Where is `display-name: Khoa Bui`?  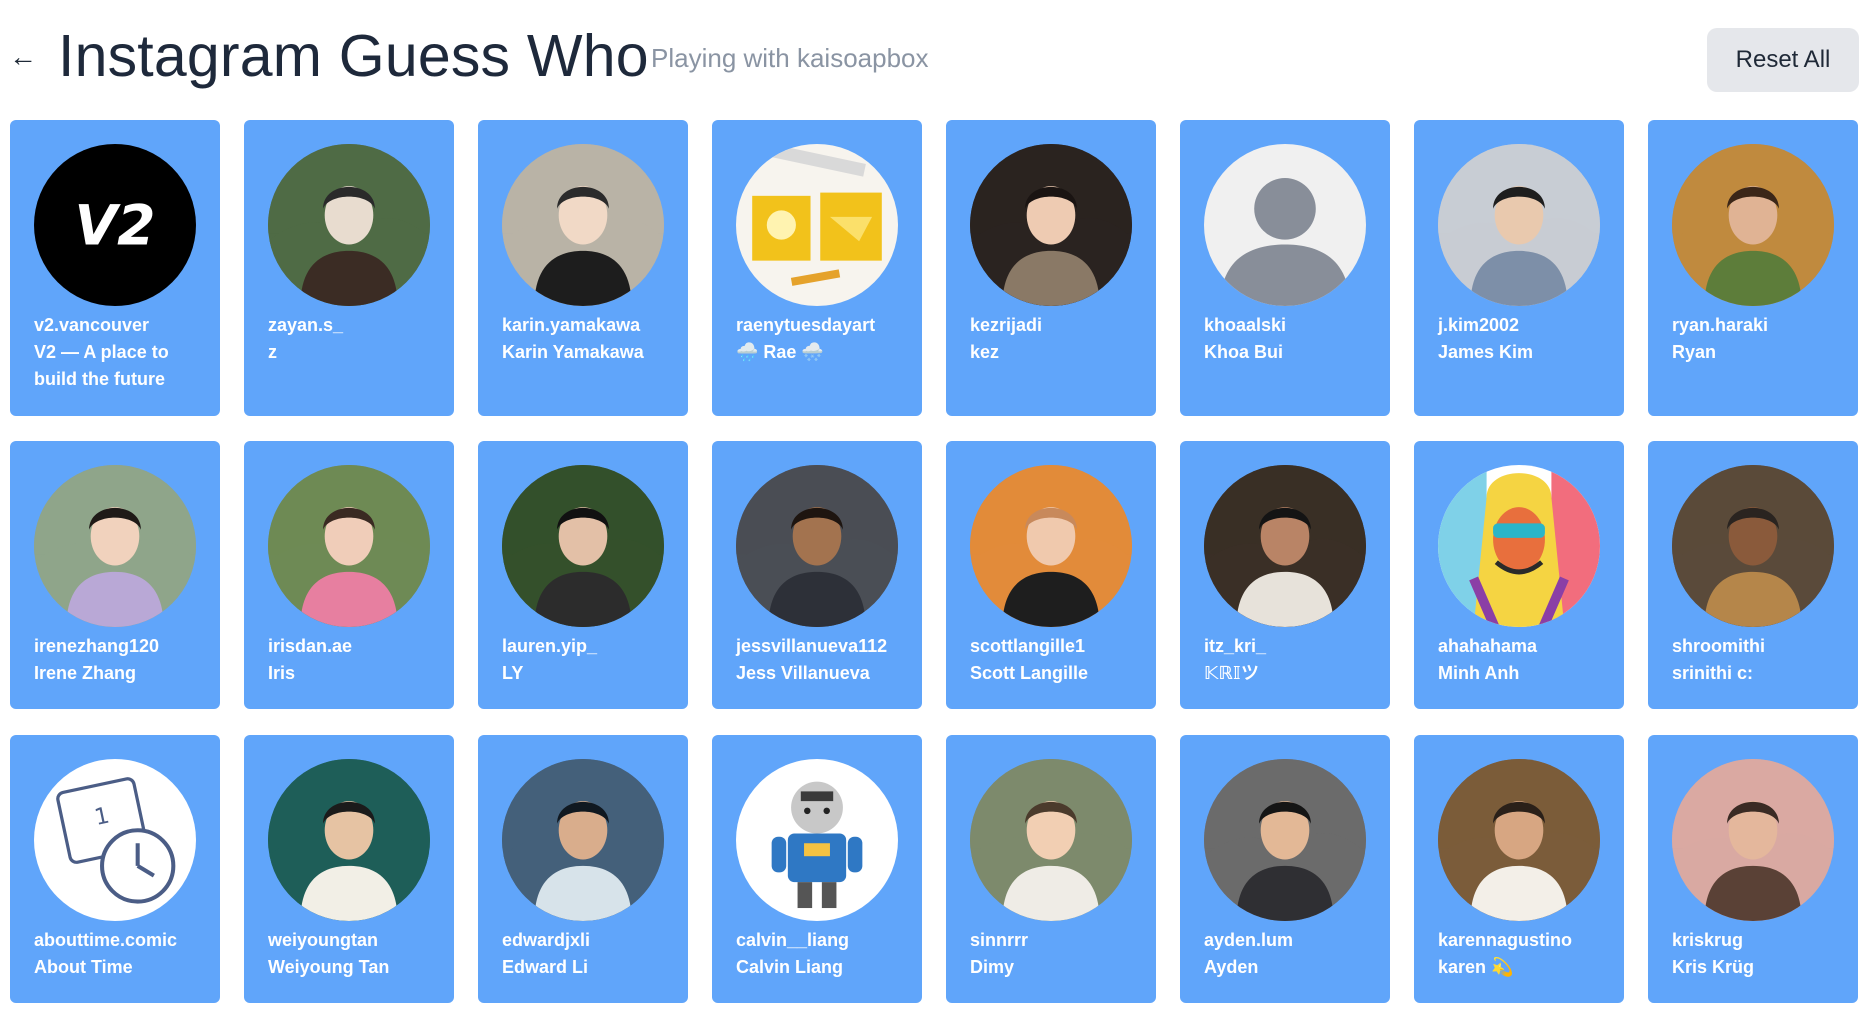 display-name: Khoa Bui is located at coordinates (1243, 352).